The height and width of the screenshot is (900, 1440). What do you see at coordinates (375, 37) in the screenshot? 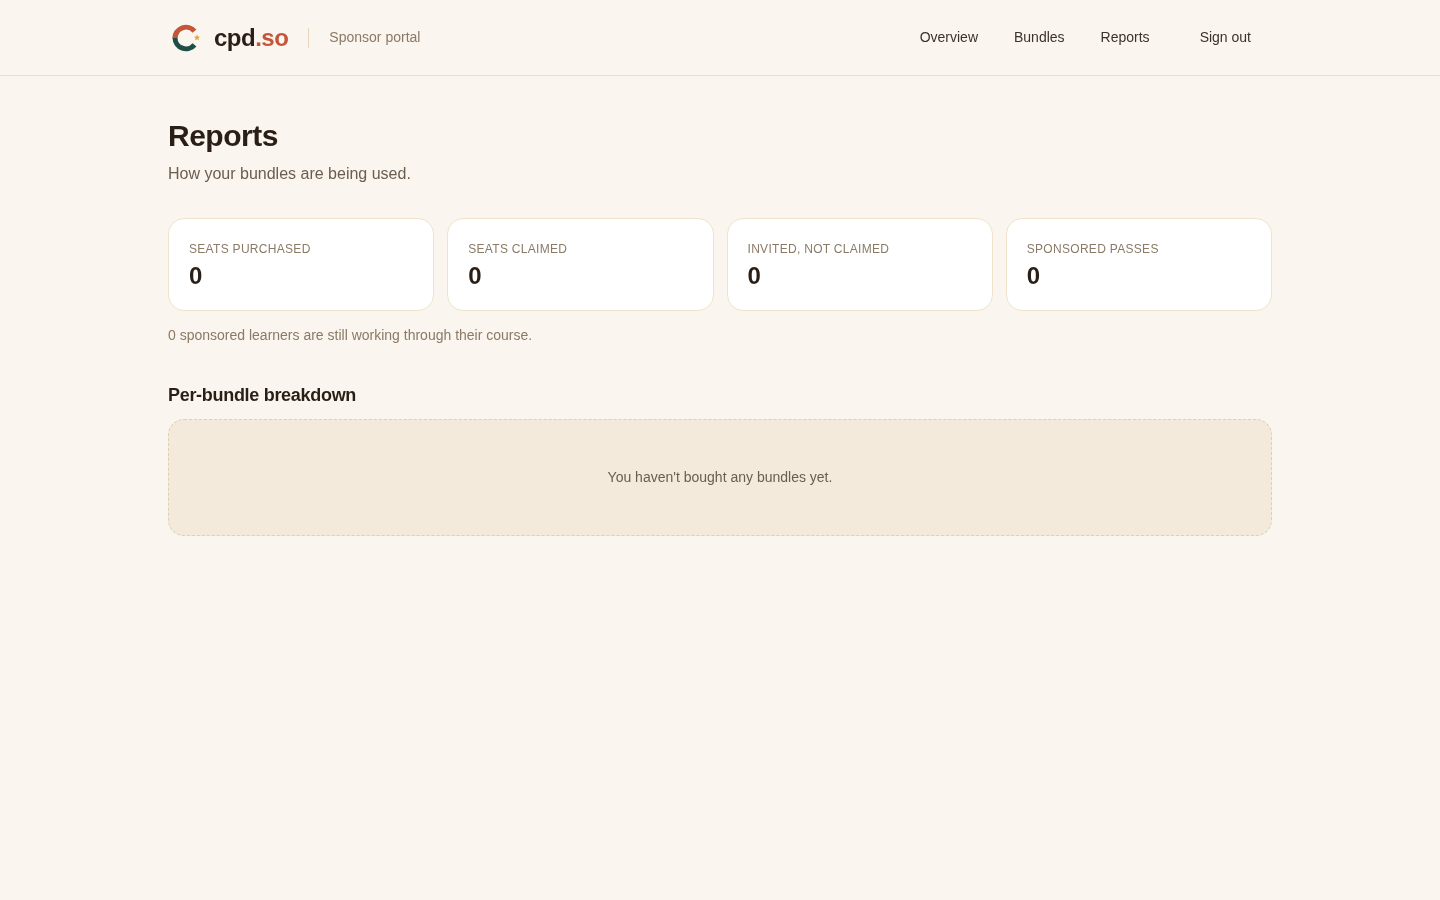
I see `portal-label: Sponsor portal` at bounding box center [375, 37].